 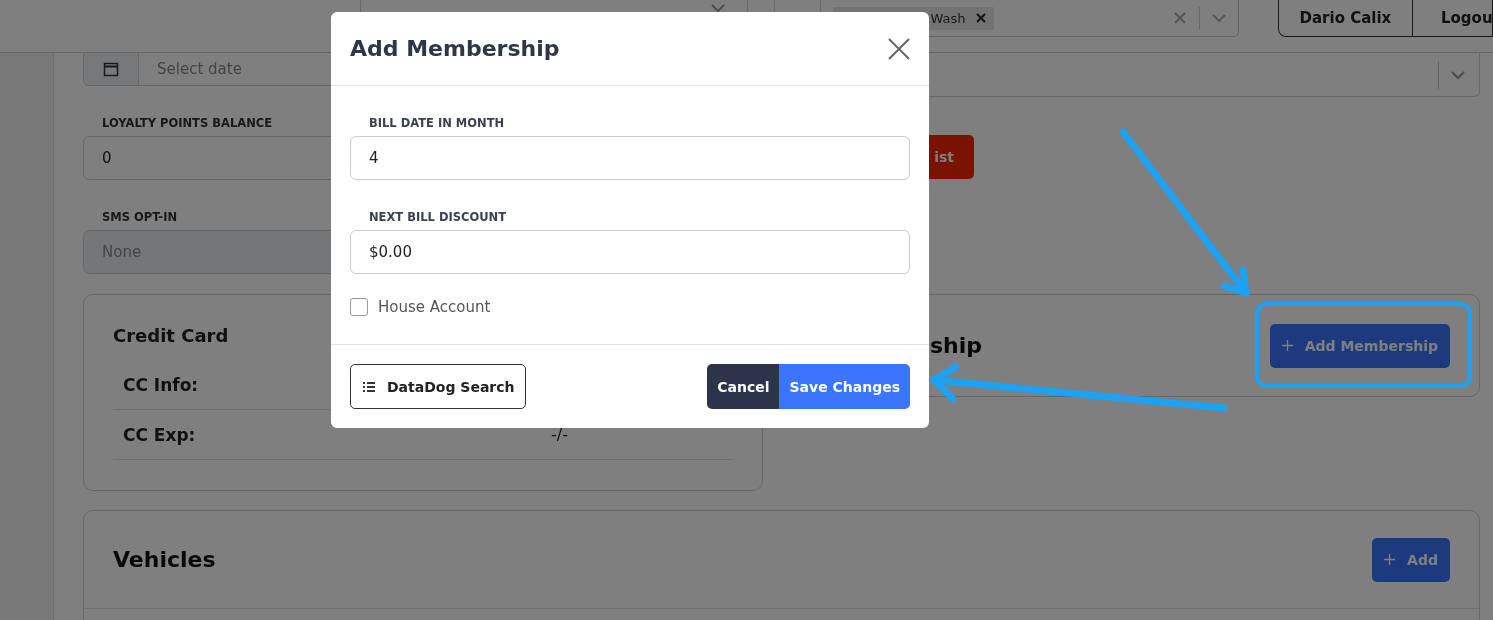 I want to click on datadog-search-button: DataDog Search, so click(x=438, y=386).